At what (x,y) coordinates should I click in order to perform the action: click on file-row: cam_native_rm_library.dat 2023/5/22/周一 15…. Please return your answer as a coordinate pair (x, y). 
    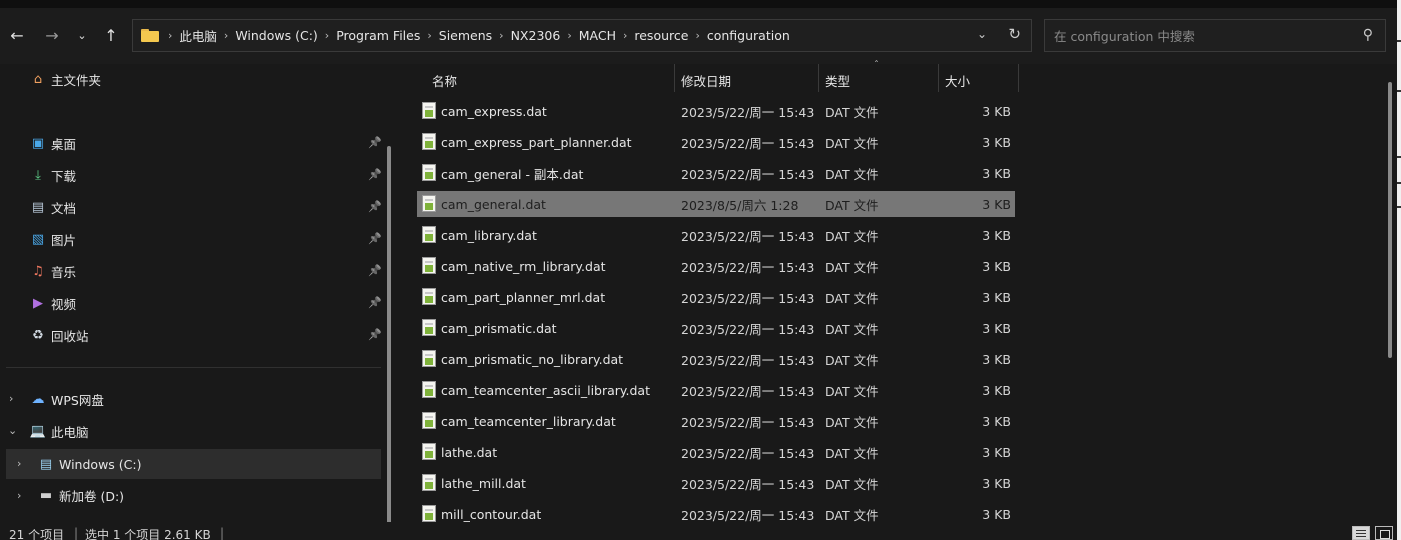
    Looking at the image, I should click on (716, 266).